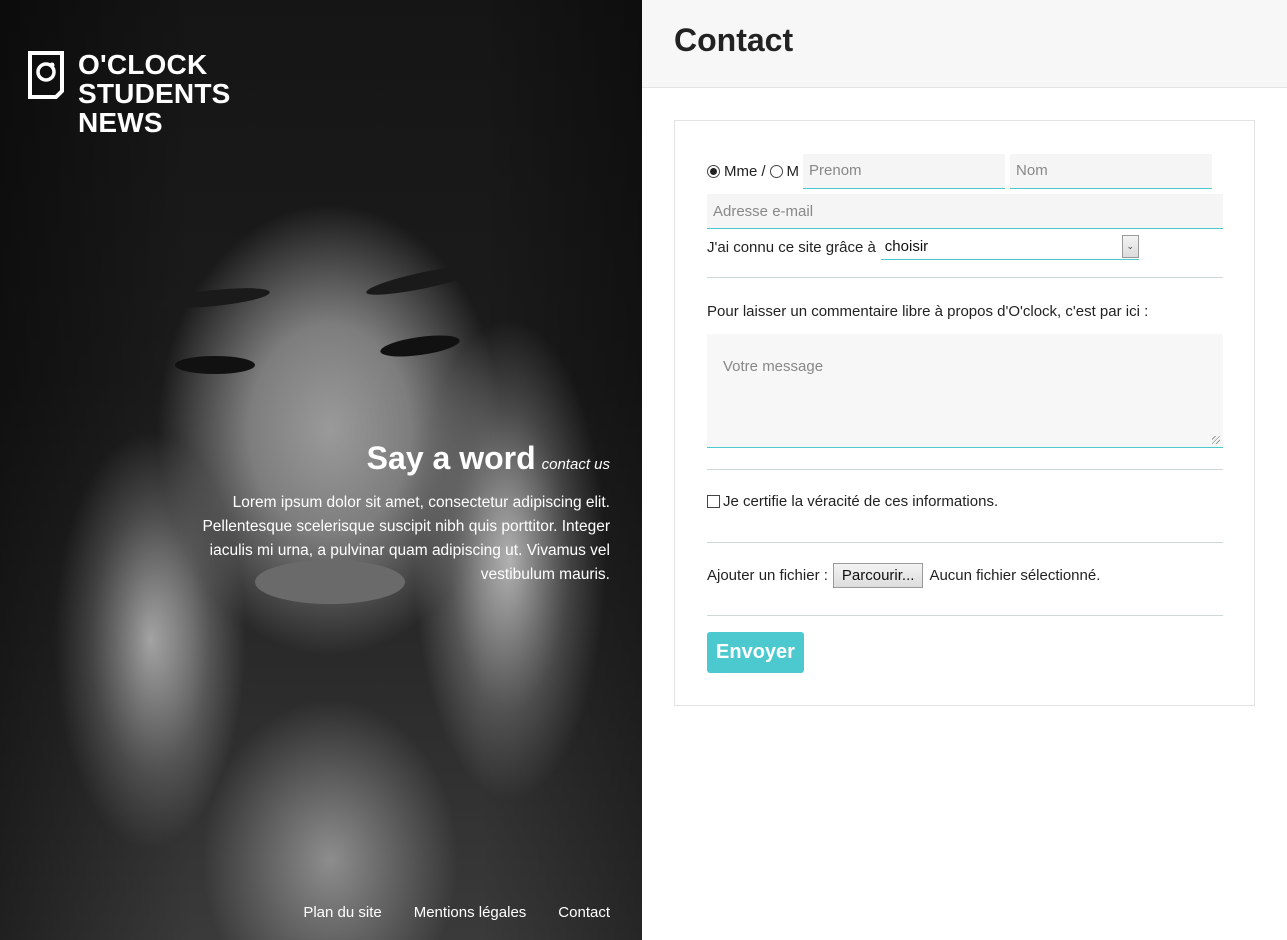 The image size is (1287, 940). Describe the element at coordinates (713, 501) in the screenshot. I see `certify-checkbox` at that location.